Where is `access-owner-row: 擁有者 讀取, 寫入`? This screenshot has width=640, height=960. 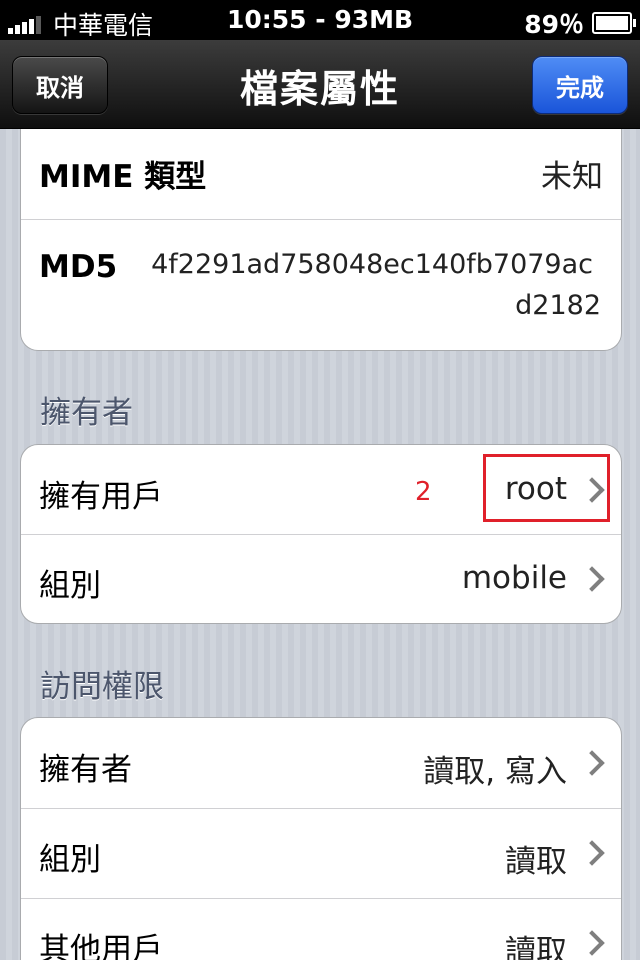
access-owner-row: 擁有者 讀取, 寫入 is located at coordinates (321, 763).